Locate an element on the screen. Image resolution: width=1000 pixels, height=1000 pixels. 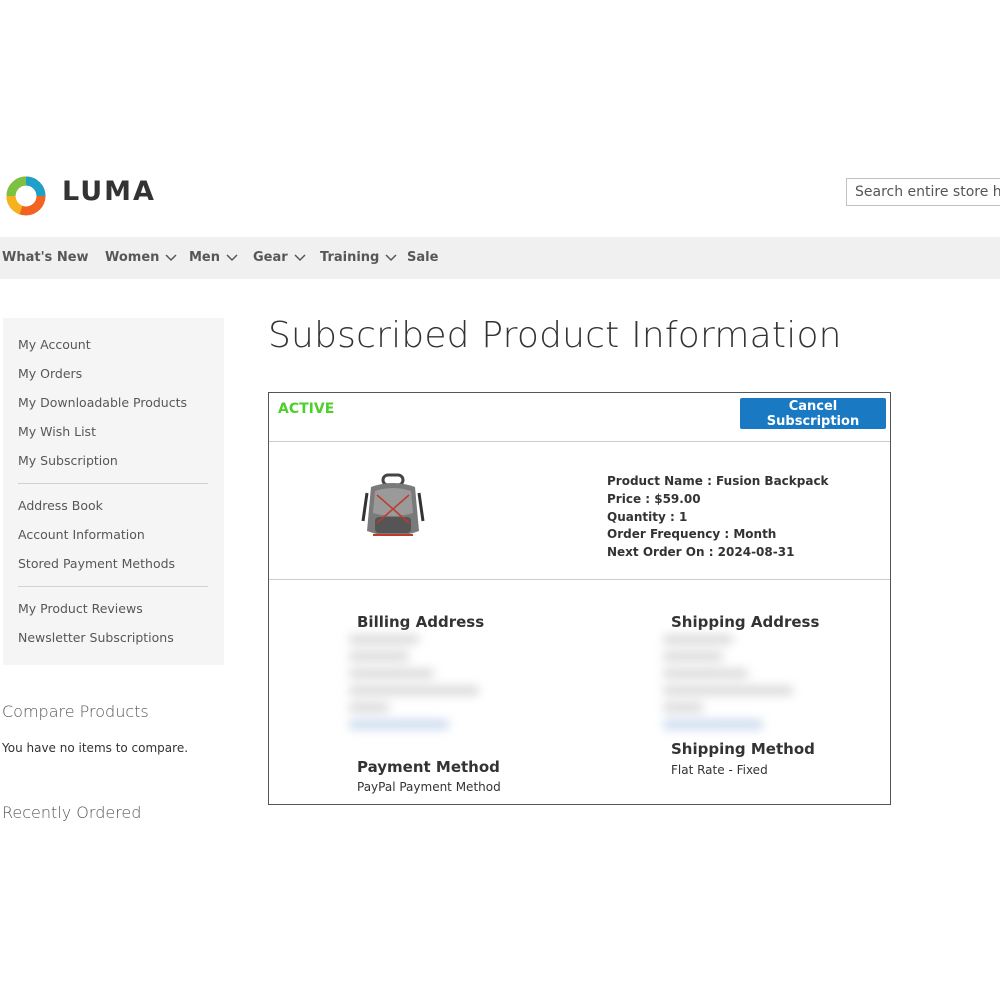
sidebar-item-newsletter-subscriptions: Newsletter Subscriptions is located at coordinates (96, 637).